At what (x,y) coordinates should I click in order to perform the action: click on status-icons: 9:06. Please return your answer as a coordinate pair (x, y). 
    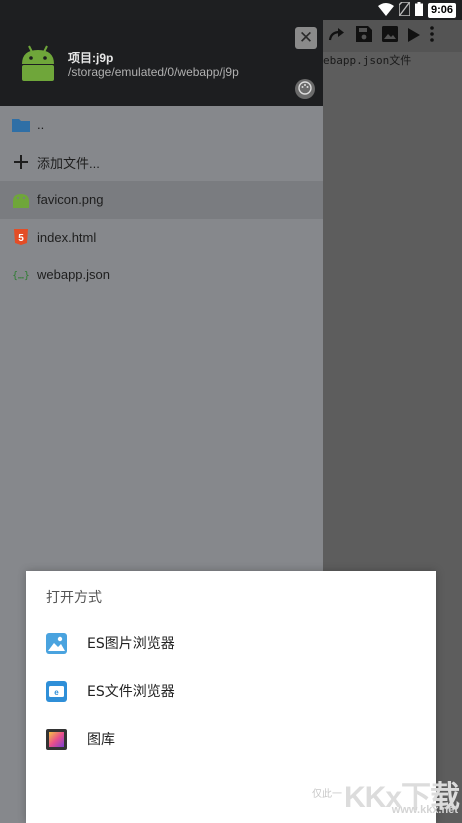
    Looking at the image, I should click on (416, 10).